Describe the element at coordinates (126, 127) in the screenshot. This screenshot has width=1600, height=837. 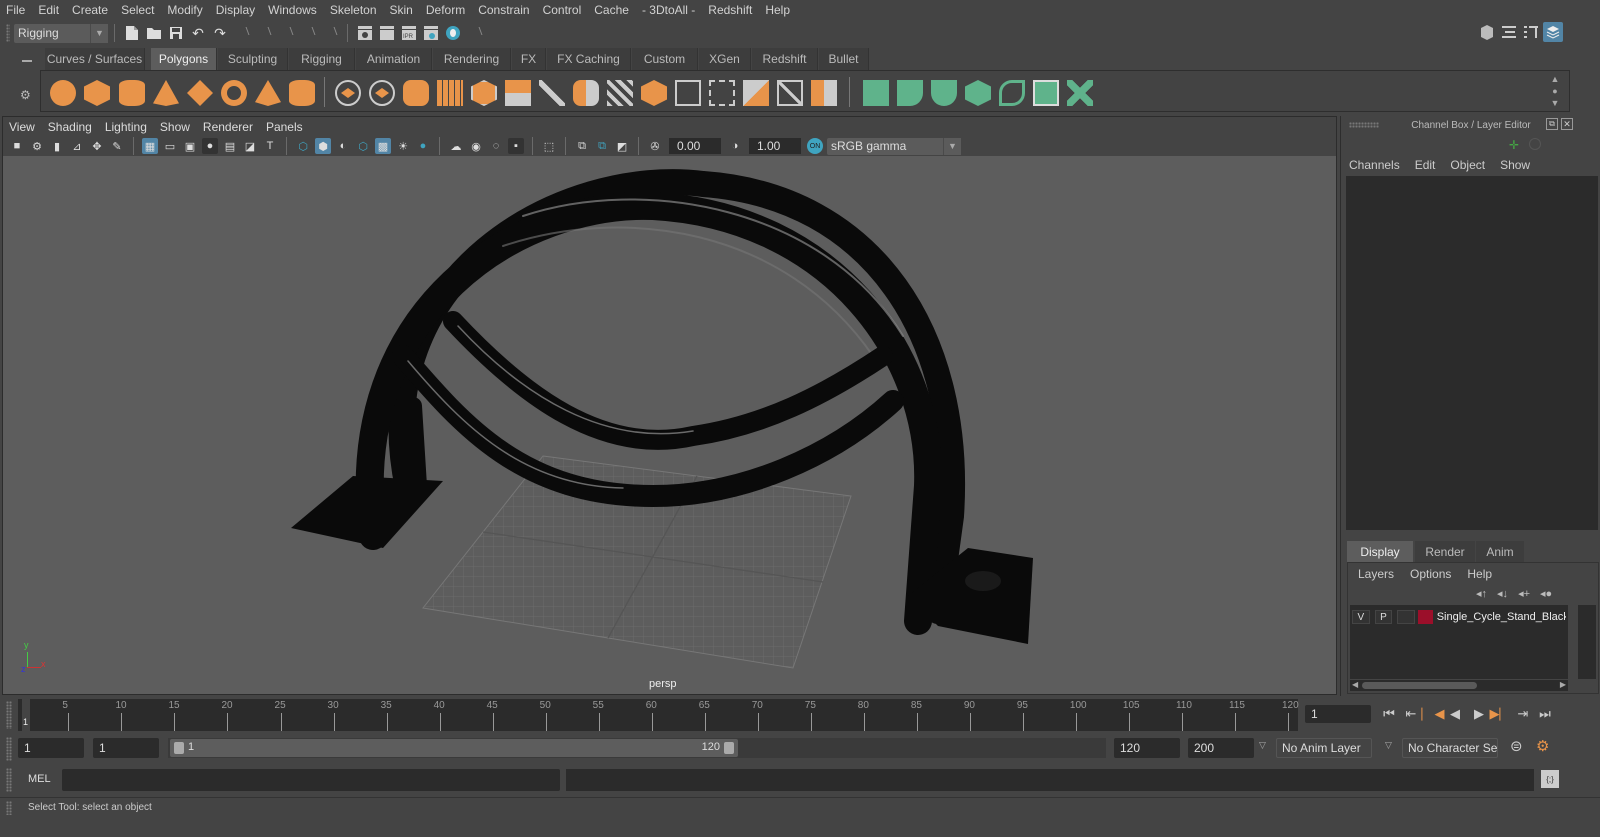
I see `vp-menu-lighting: Lighting` at that location.